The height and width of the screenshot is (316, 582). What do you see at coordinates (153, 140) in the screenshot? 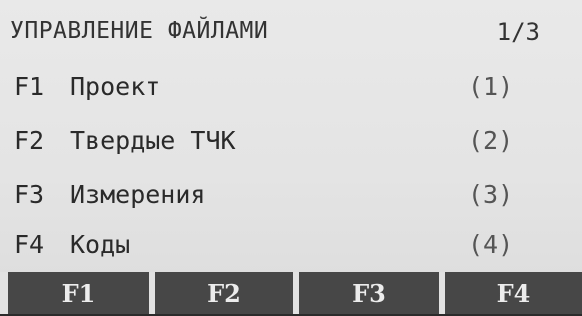
I see `menu-item-label: Твердые ТЧК` at bounding box center [153, 140].